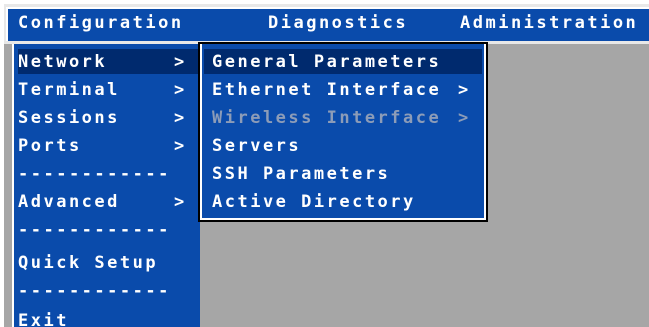 Image resolution: width=649 pixels, height=327 pixels. I want to click on menu-diagnostics: Diagnostics, so click(338, 27).